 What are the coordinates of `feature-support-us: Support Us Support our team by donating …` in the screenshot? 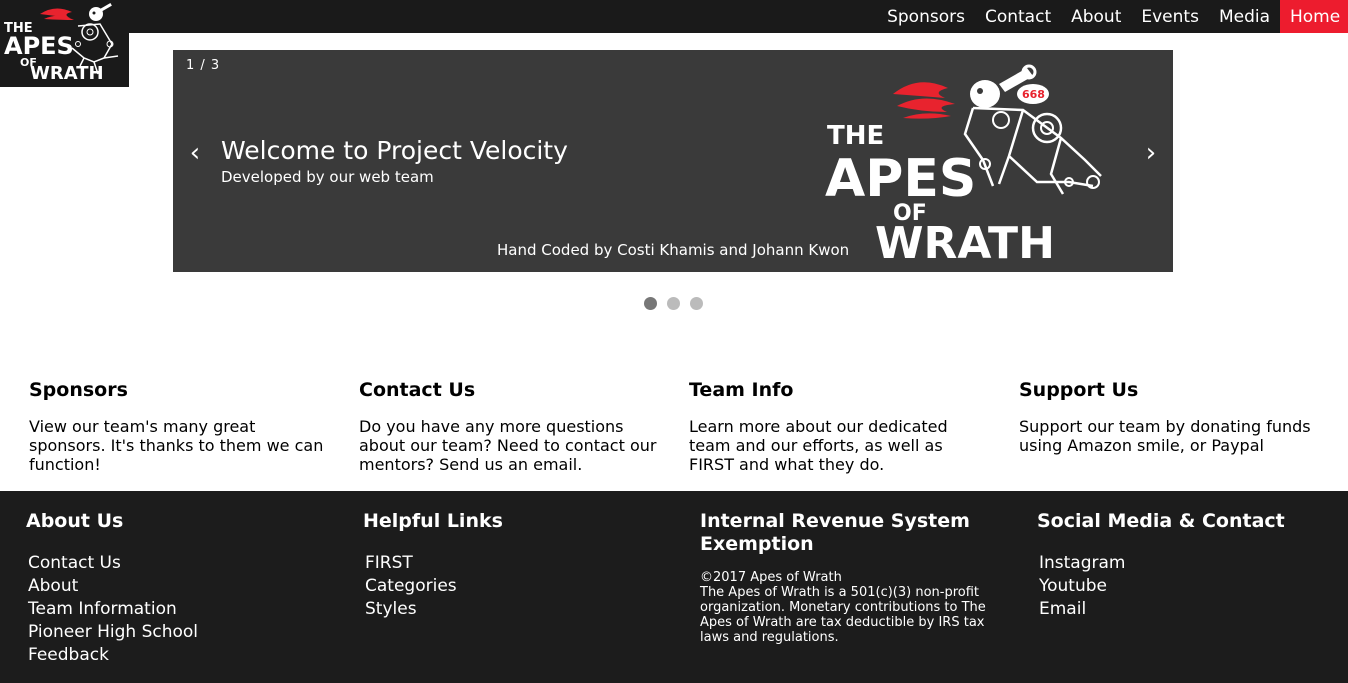 It's located at (1169, 416).